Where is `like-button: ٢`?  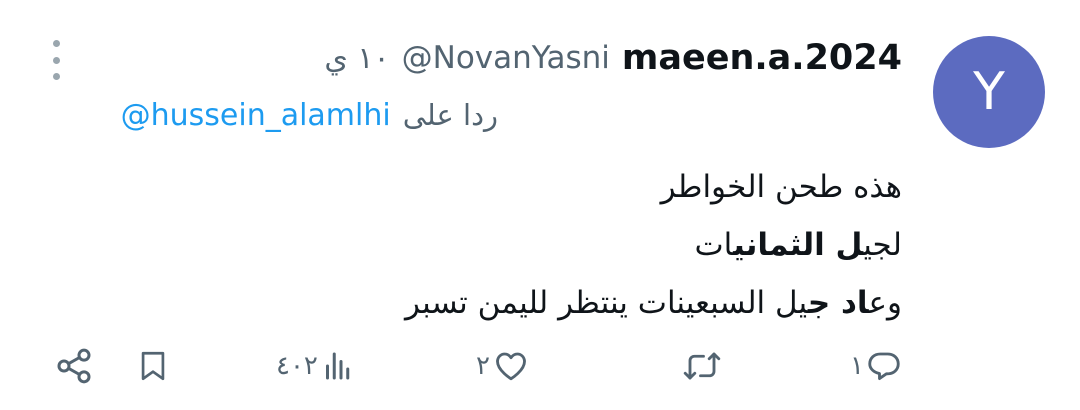 like-button: ٢ is located at coordinates (503, 366).